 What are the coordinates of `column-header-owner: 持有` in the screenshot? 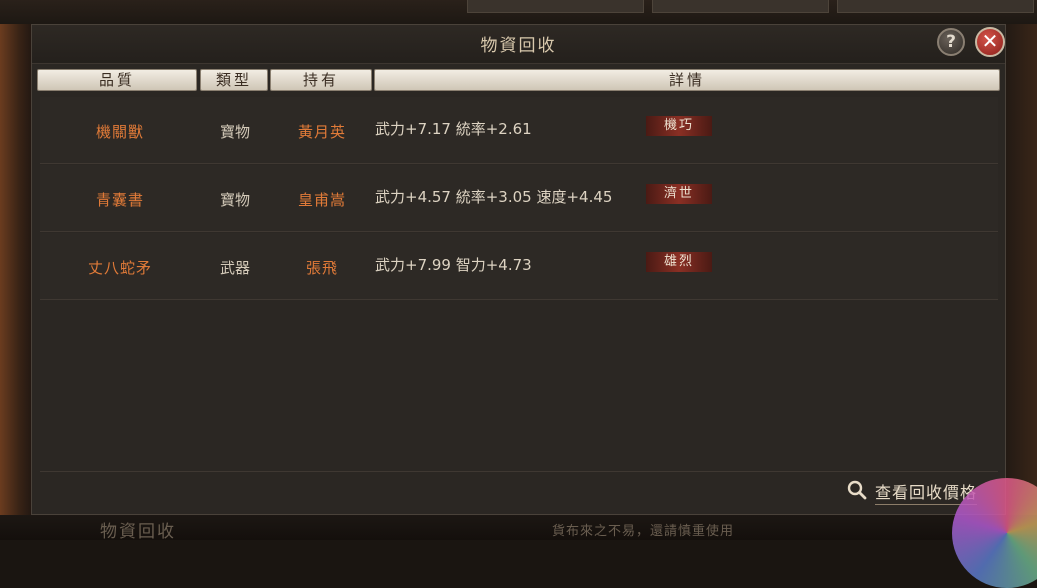 It's located at (321, 80).